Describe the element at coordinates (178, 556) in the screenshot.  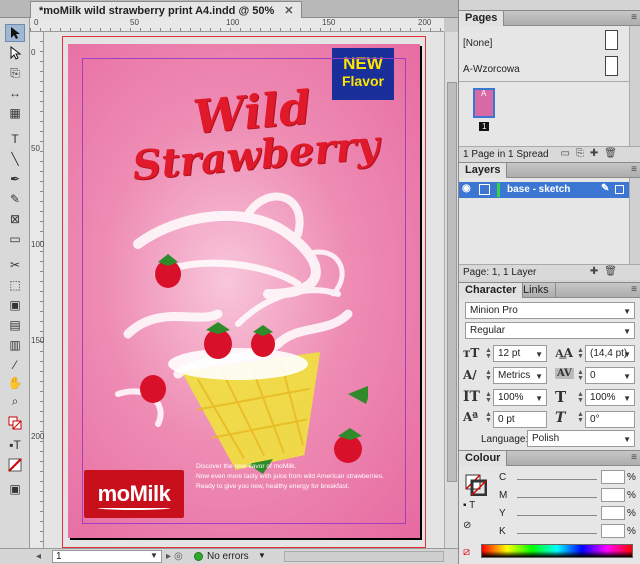
I see `preflight-icon: ◎` at that location.